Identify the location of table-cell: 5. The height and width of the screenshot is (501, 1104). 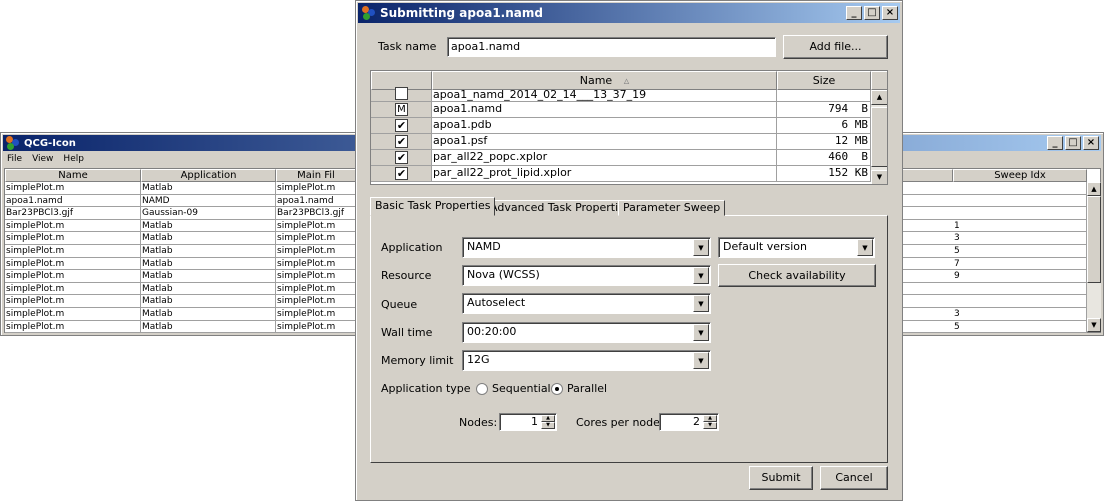
(1020, 251).